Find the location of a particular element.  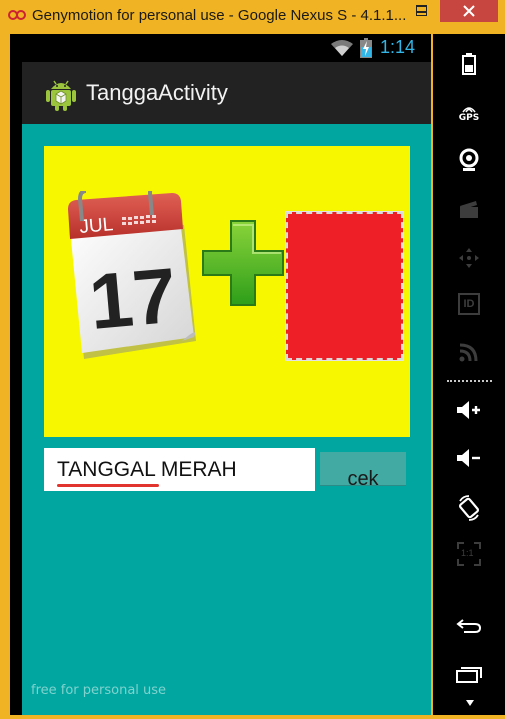

scale-button: 1:1 is located at coordinates (469, 554).